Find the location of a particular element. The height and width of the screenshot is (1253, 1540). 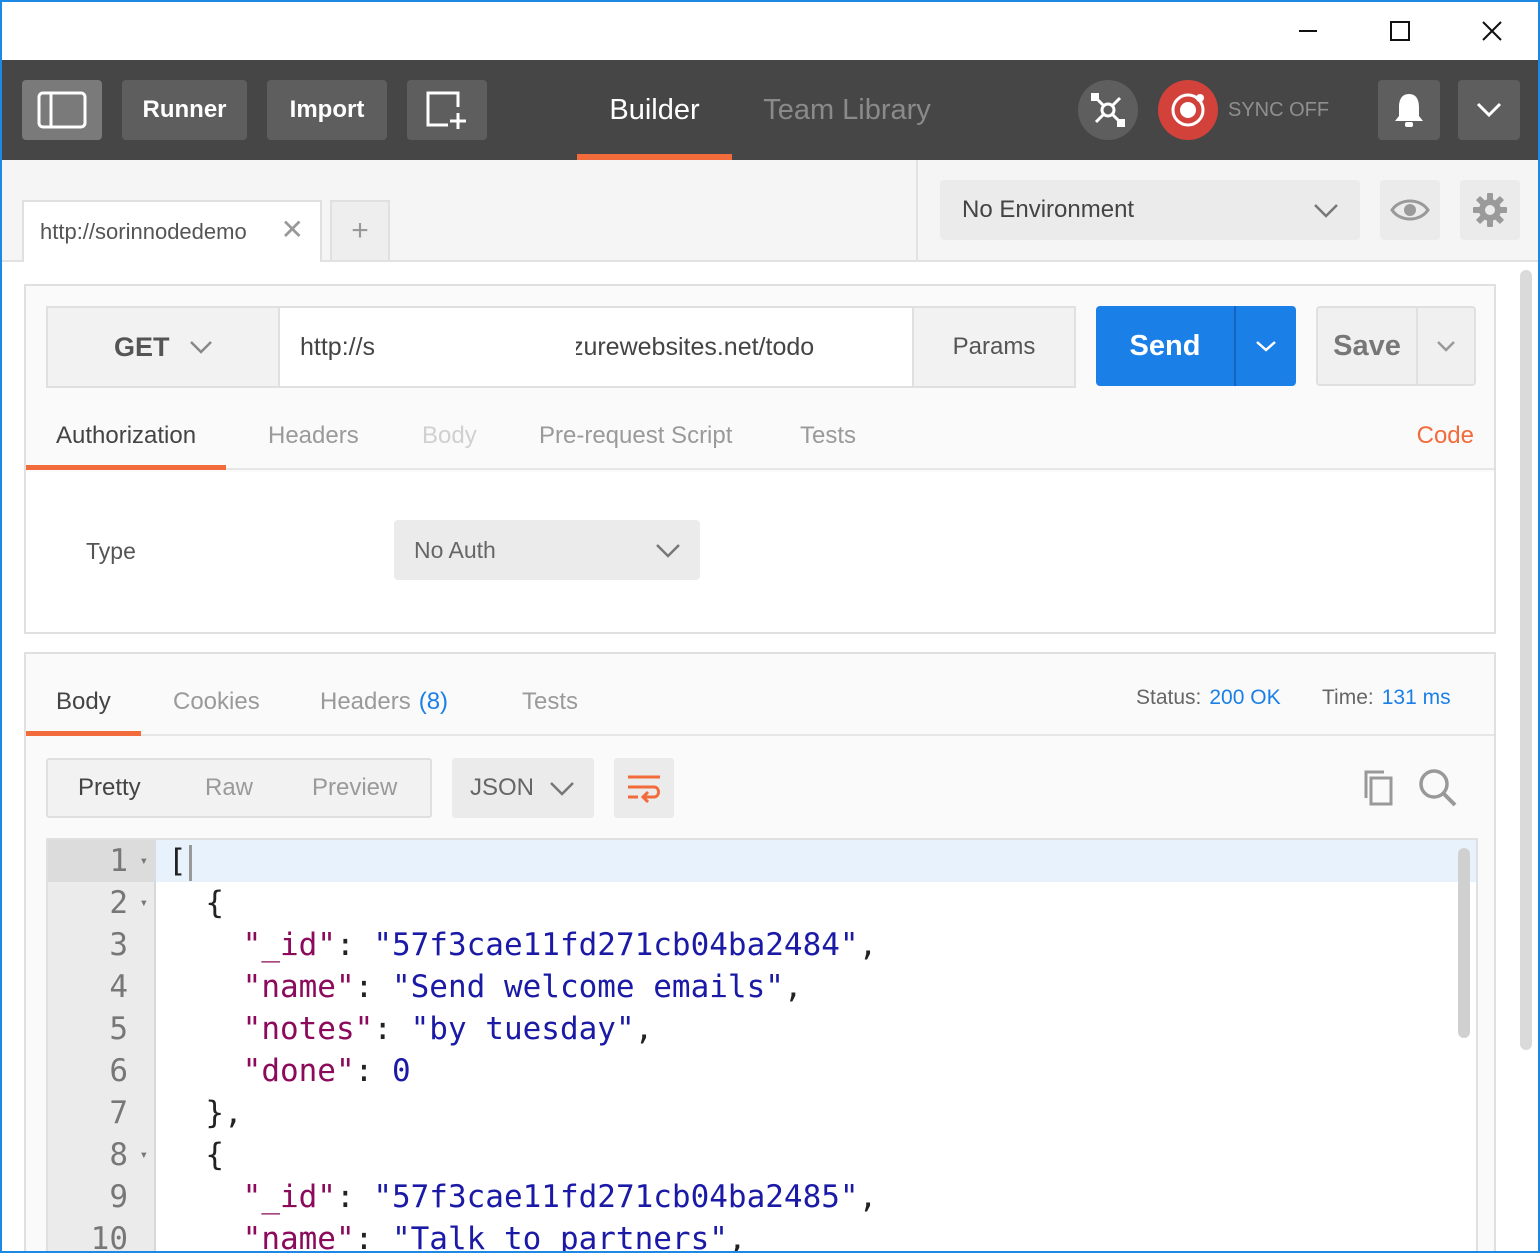

code-text: "notes": "by tuesday", is located at coordinates (448, 1029).